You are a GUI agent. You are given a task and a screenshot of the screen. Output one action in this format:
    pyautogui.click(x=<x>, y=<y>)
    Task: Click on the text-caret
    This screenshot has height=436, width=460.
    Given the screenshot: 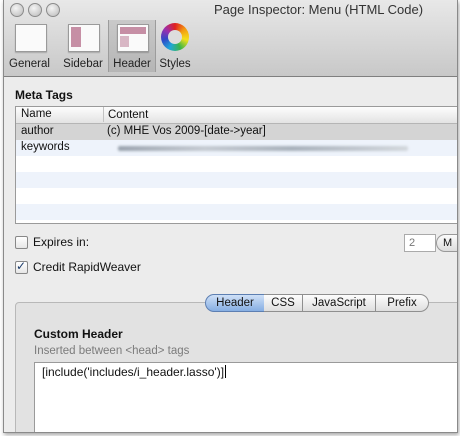 What is the action you would take?
    pyautogui.click(x=226, y=371)
    